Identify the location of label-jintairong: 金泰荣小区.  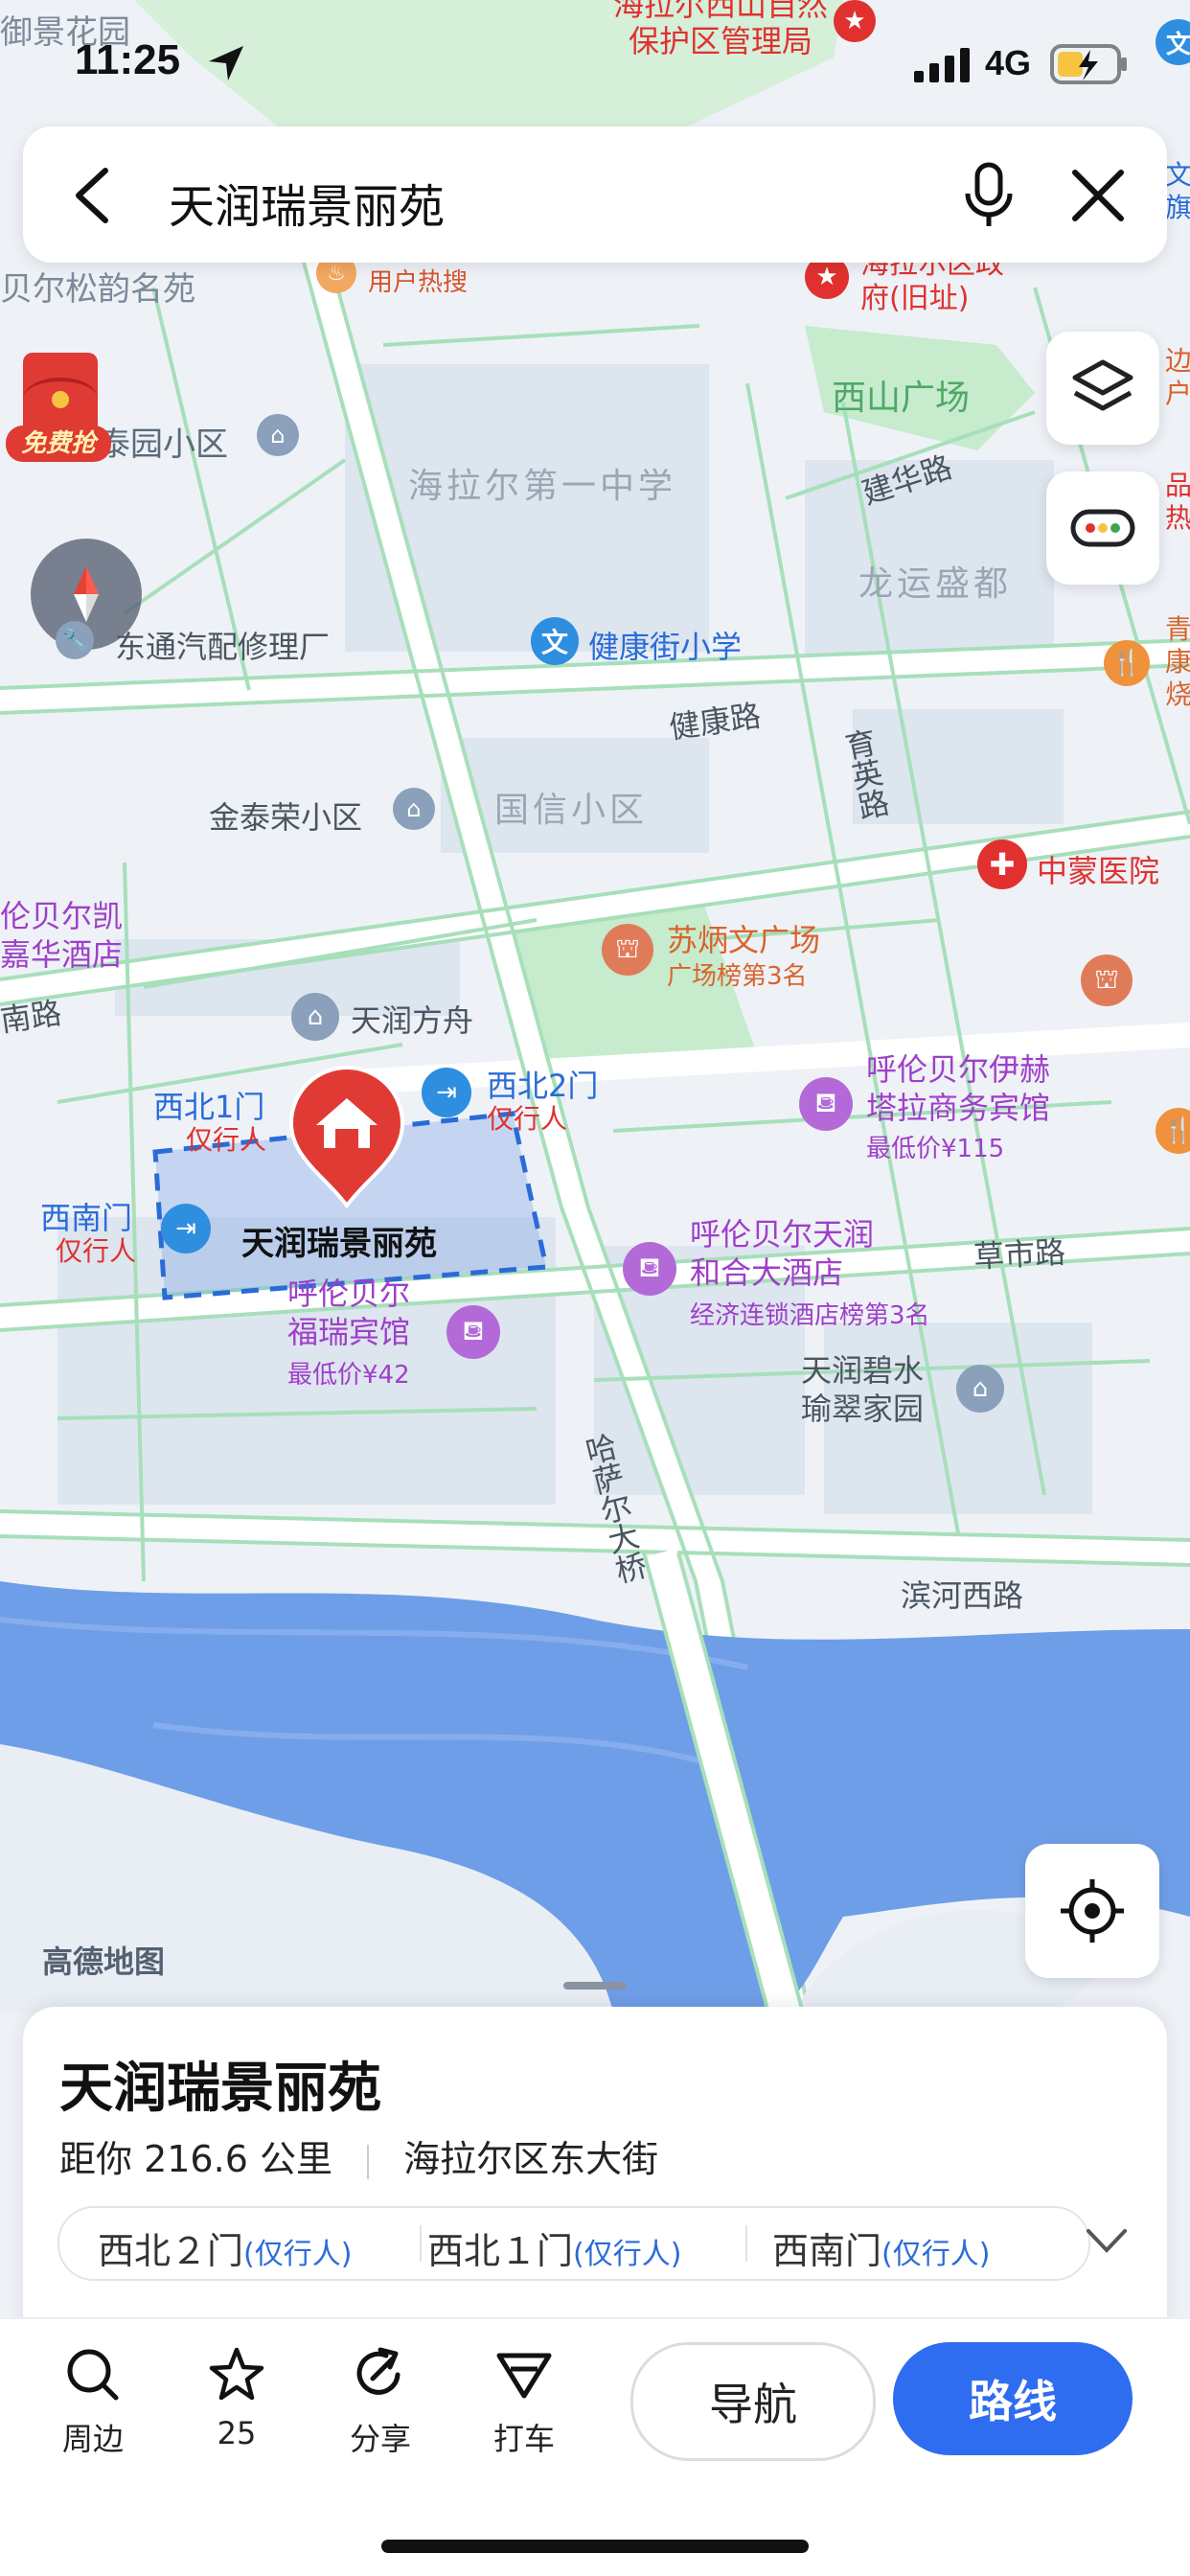
(286, 816).